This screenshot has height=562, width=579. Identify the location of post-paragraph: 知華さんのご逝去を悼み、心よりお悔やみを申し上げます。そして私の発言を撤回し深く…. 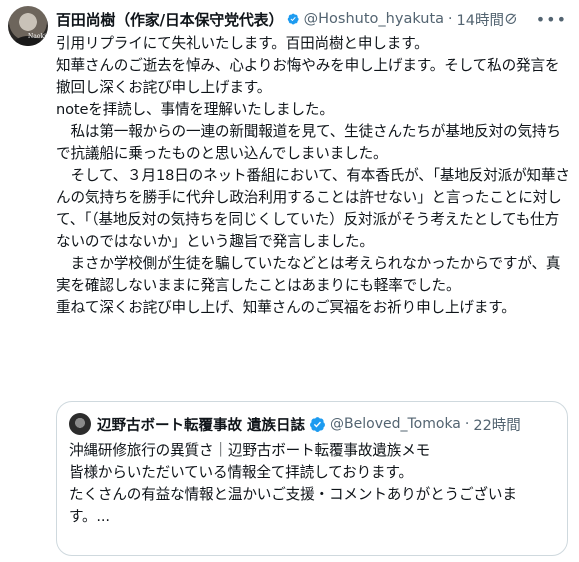
(308, 76).